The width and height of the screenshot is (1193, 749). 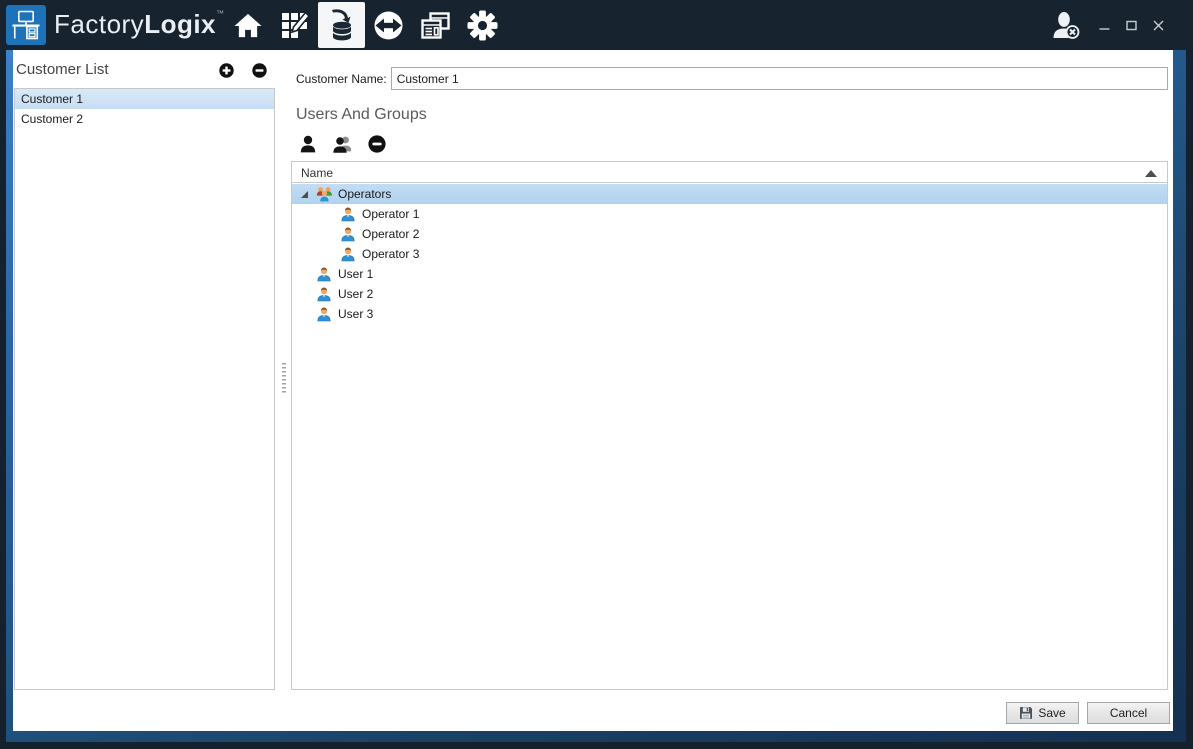 What do you see at coordinates (391, 234) in the screenshot?
I see `tree-row-label: Operator 2` at bounding box center [391, 234].